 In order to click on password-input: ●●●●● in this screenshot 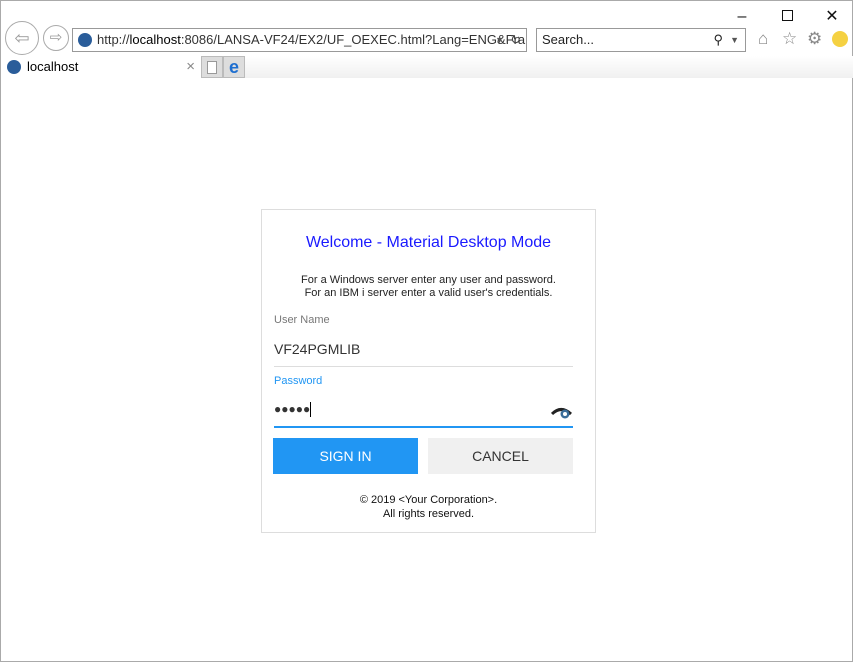, I will do `click(293, 410)`.